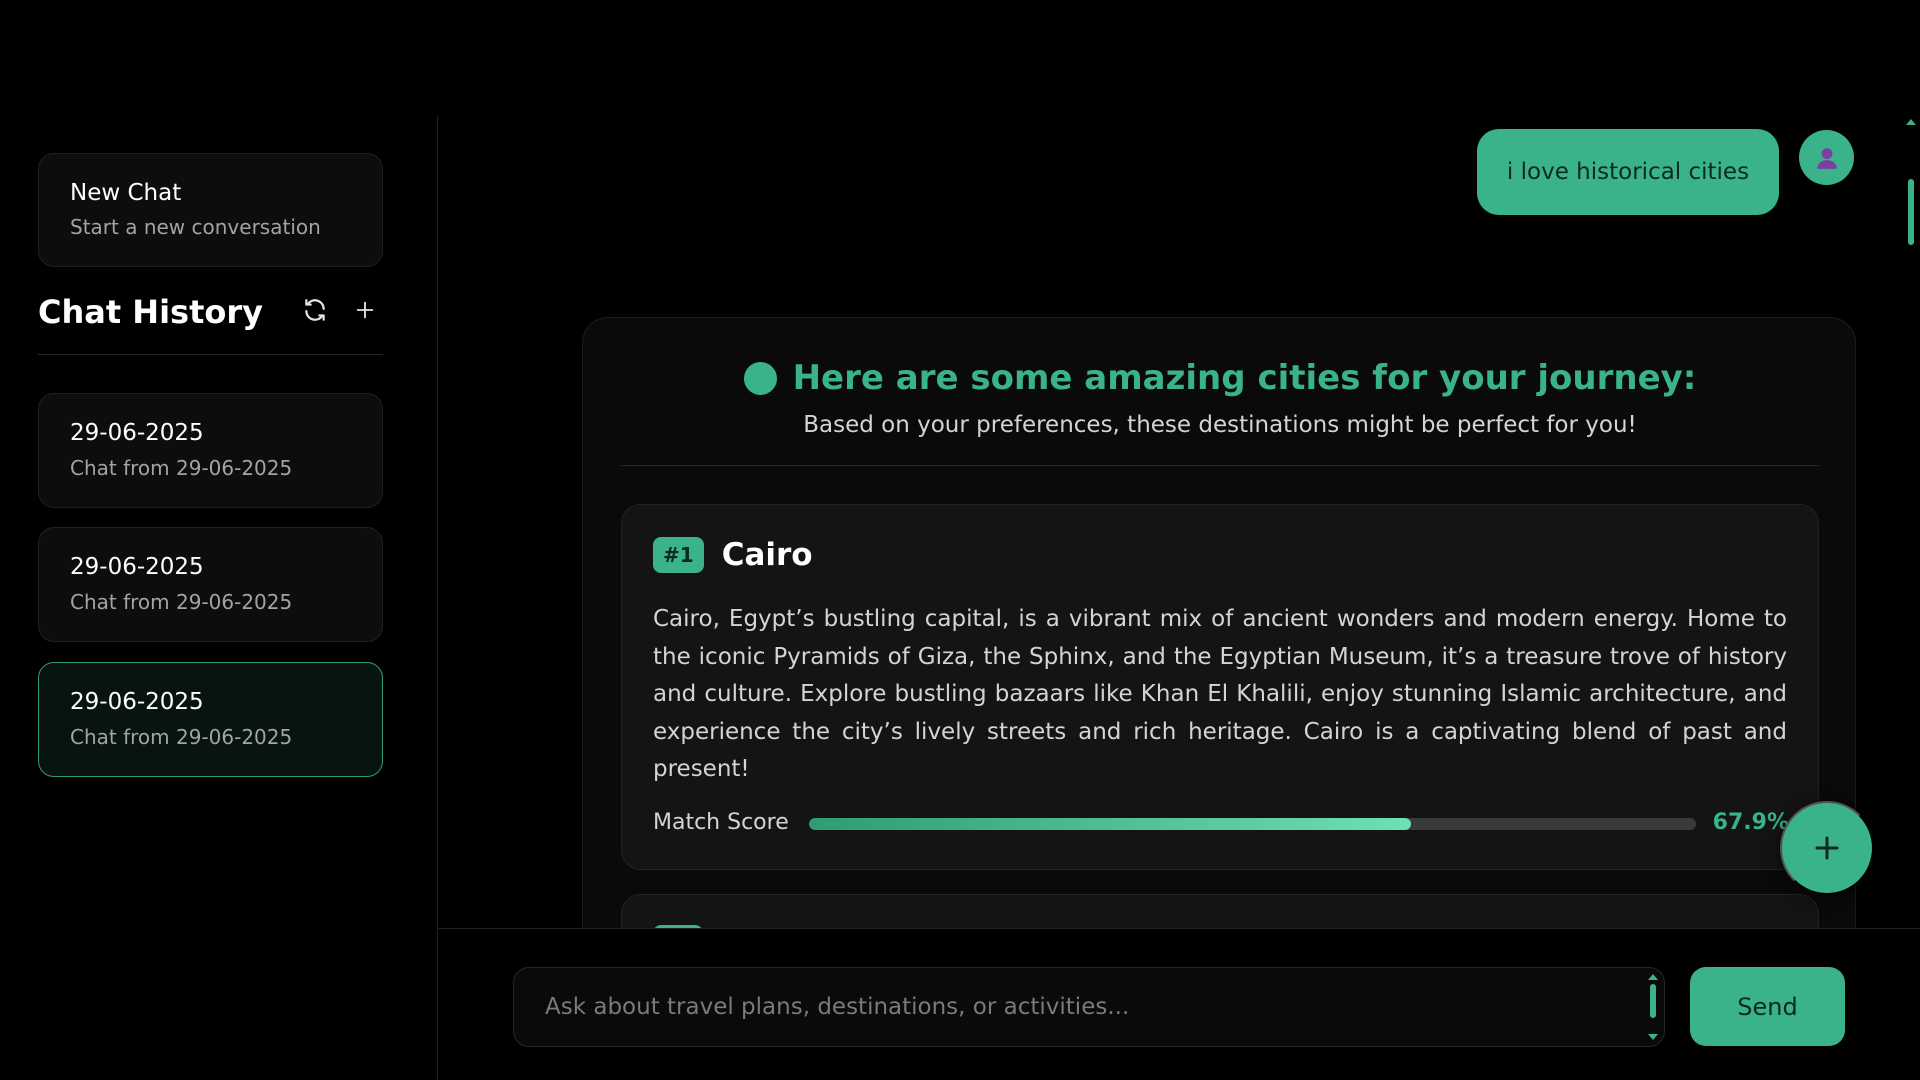 The width and height of the screenshot is (1920, 1080). What do you see at coordinates (1110, 824) in the screenshot?
I see `match-score-fill` at bounding box center [1110, 824].